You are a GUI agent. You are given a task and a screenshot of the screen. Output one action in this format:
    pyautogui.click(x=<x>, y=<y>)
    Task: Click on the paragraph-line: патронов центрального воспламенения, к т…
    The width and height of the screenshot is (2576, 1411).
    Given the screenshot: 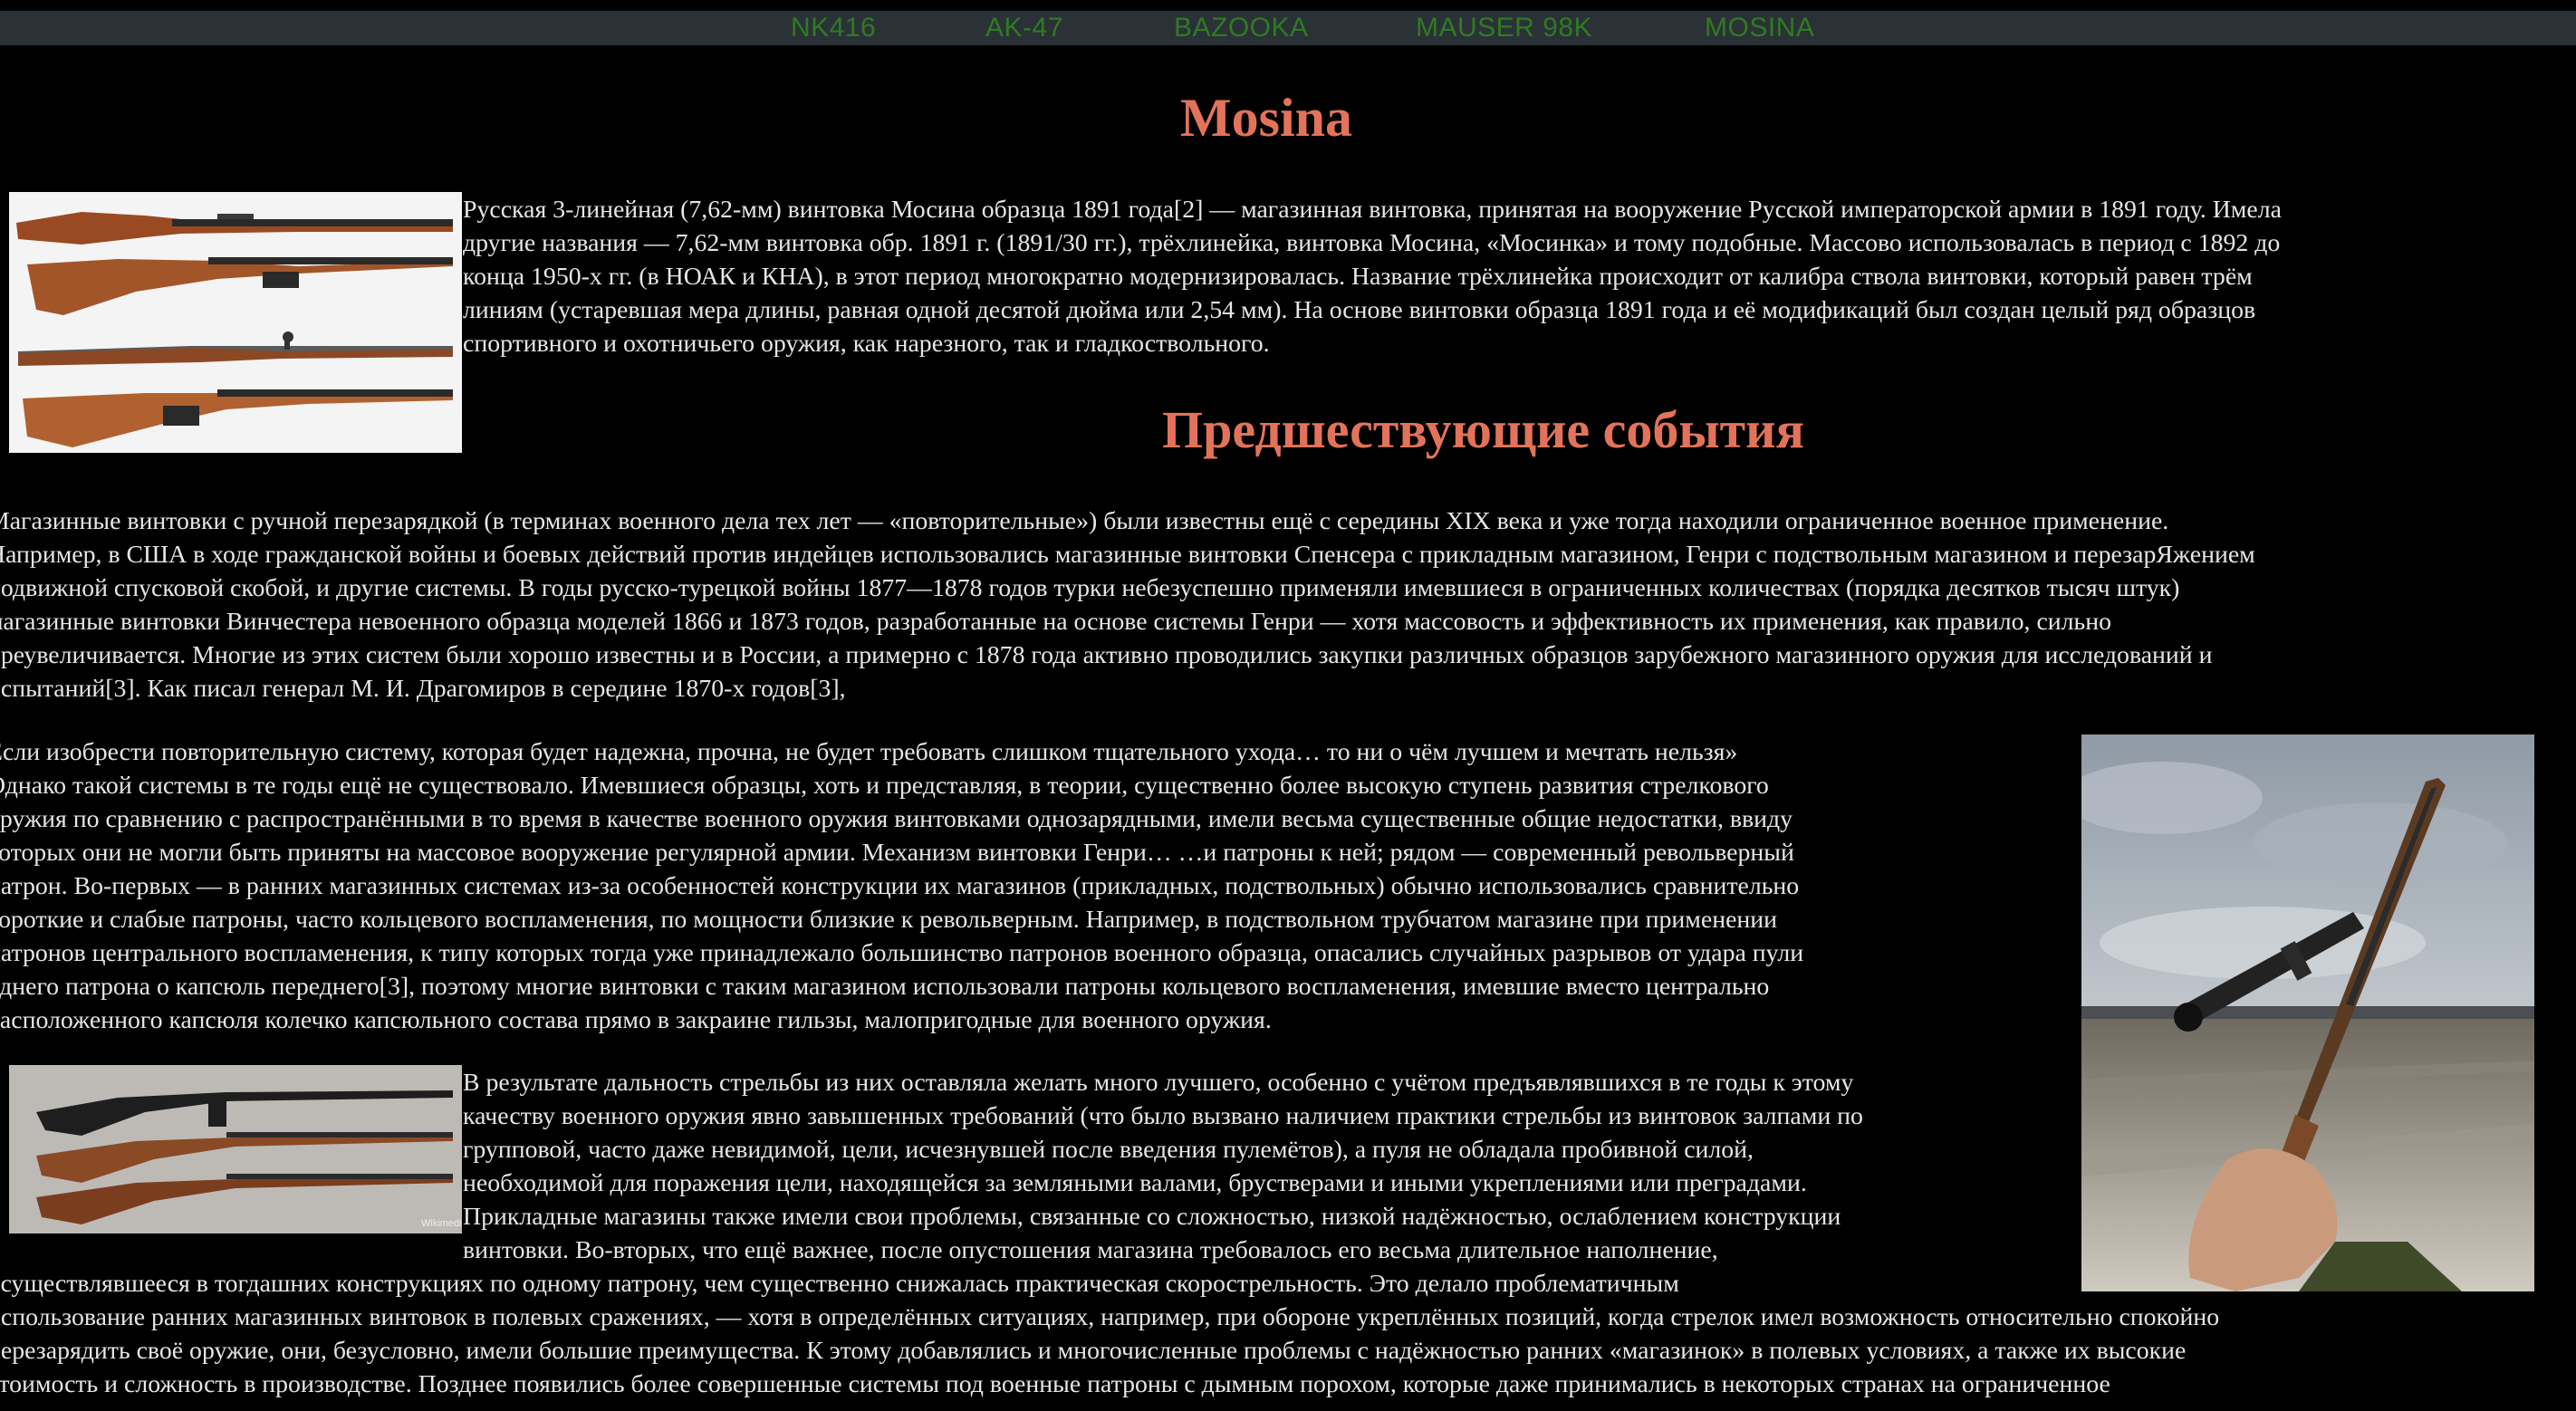 What is the action you would take?
    pyautogui.click(x=902, y=953)
    